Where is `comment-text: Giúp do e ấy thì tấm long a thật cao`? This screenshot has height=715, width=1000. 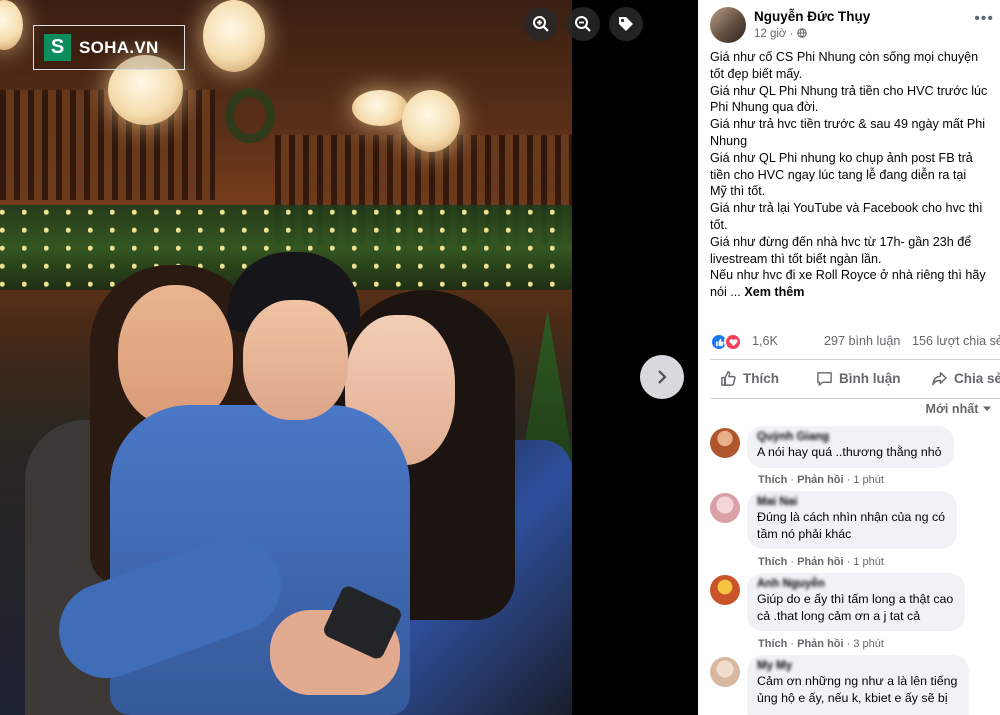
comment-text: Giúp do e ấy thì tấm long a thật cao is located at coordinates (855, 599).